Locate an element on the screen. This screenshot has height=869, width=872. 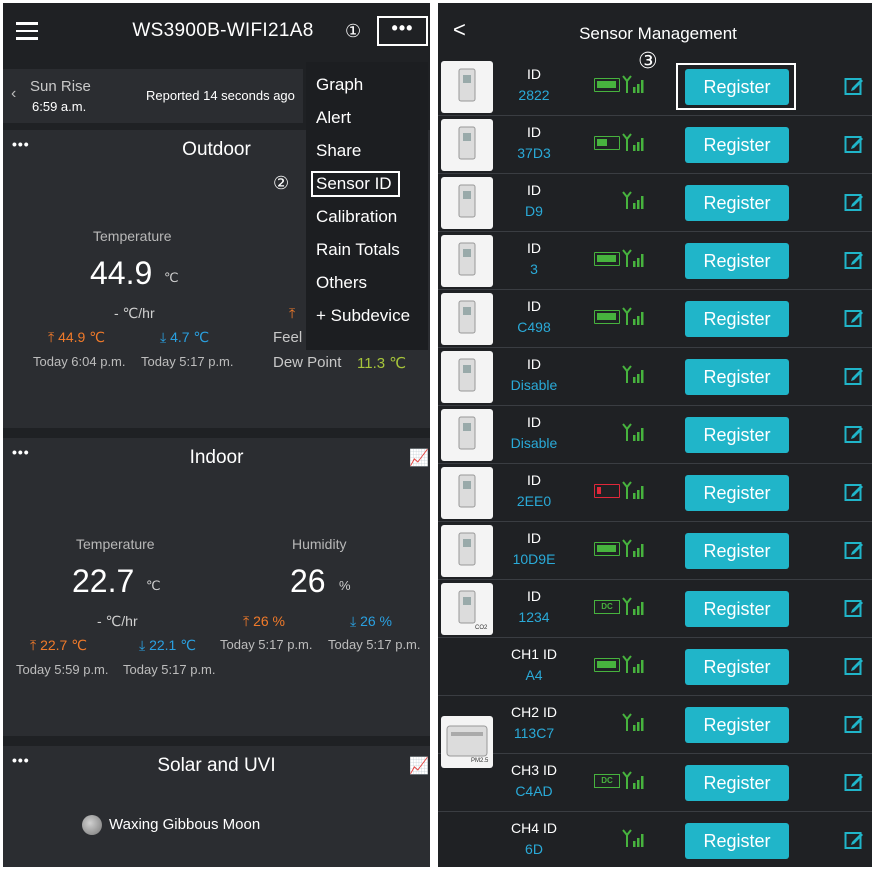
menu-item-others: Others is located at coordinates (341, 283).